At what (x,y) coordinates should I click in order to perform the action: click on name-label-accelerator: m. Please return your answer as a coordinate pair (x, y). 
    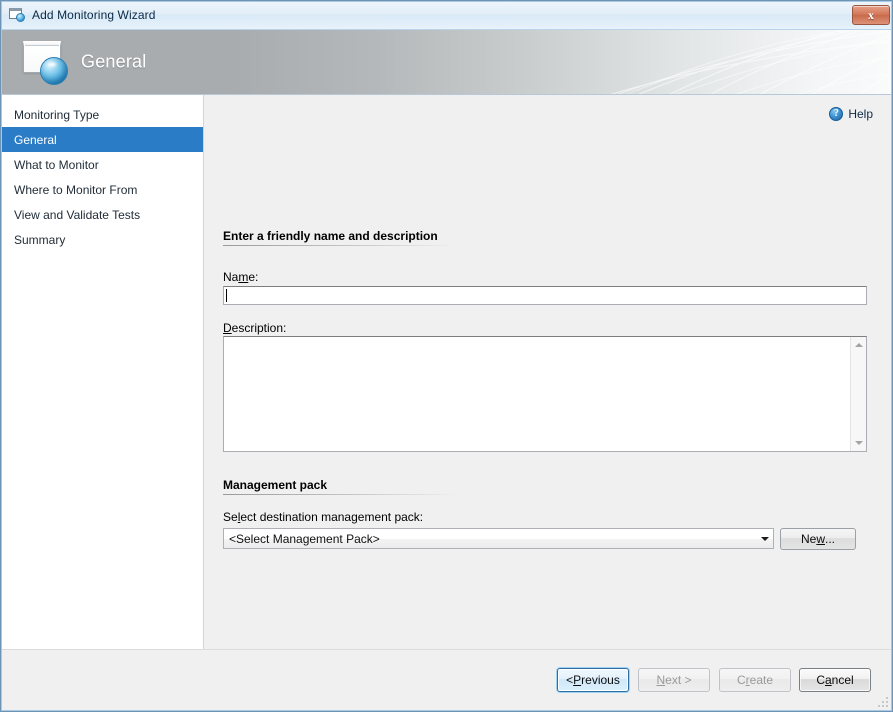
    Looking at the image, I should click on (243, 277).